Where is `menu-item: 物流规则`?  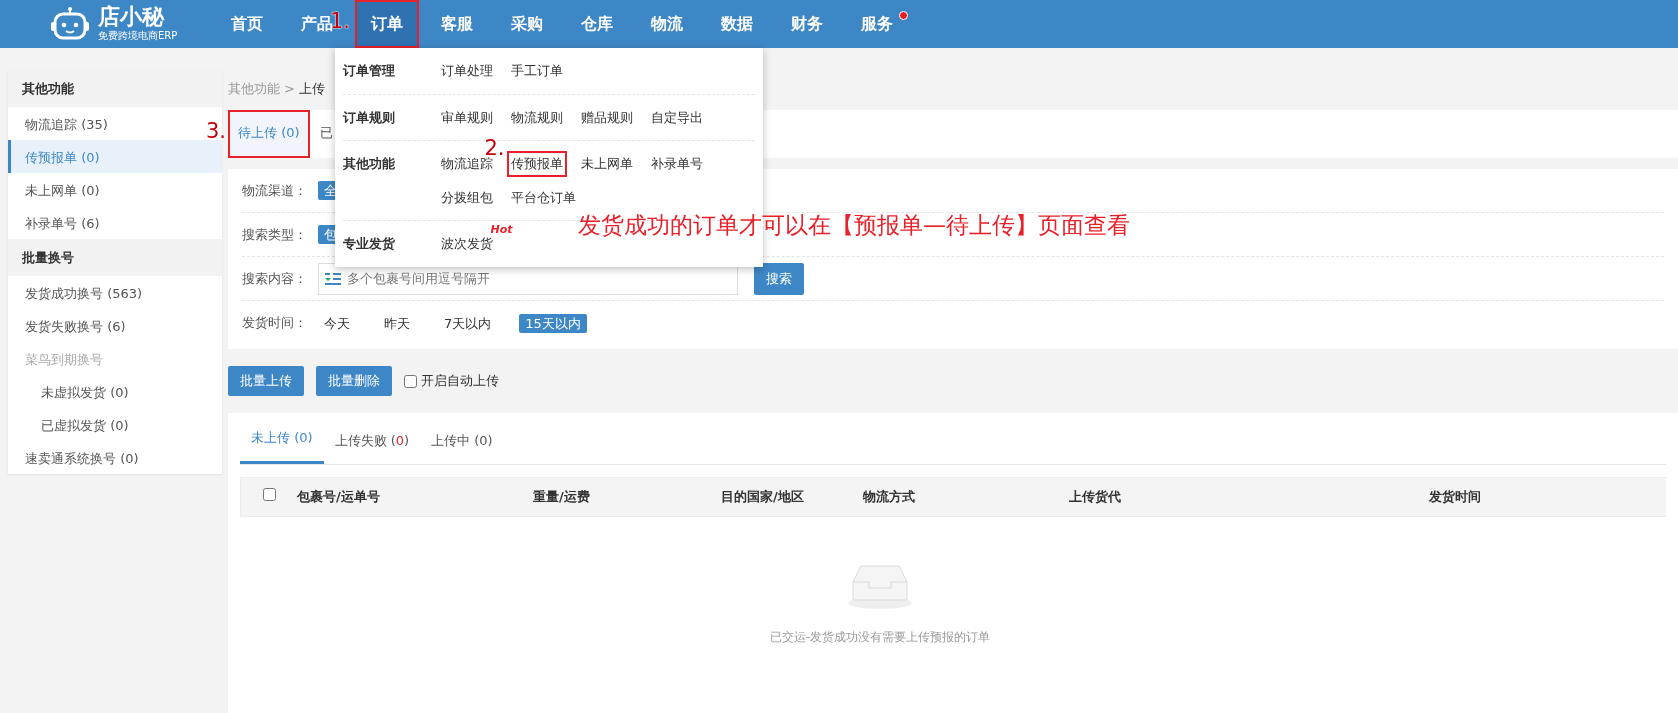 menu-item: 物流规则 is located at coordinates (536, 117).